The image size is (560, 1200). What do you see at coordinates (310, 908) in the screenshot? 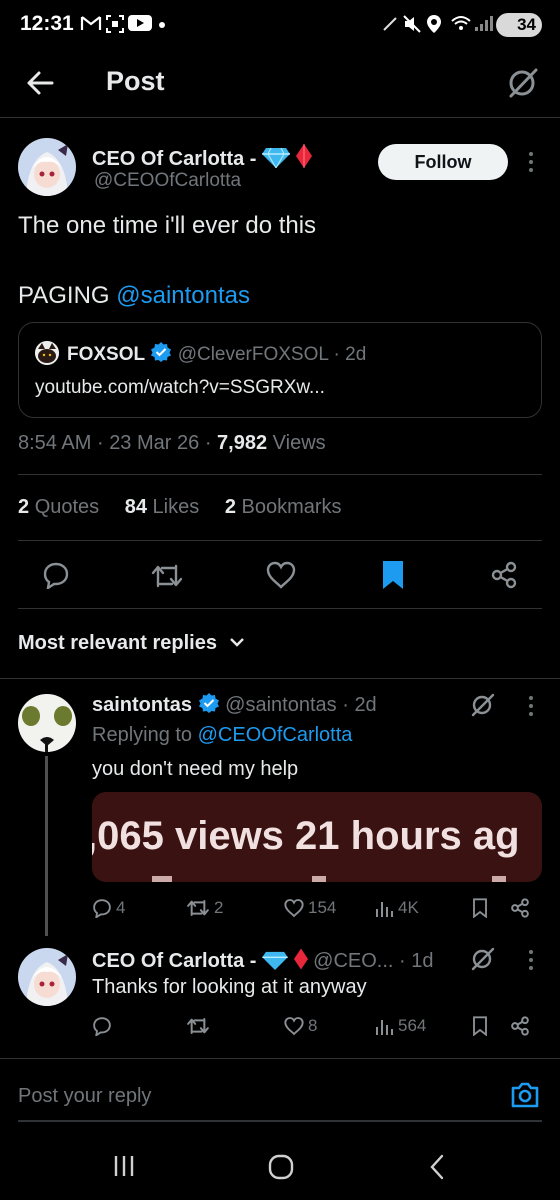
I see `reply1-like-action: 154` at bounding box center [310, 908].